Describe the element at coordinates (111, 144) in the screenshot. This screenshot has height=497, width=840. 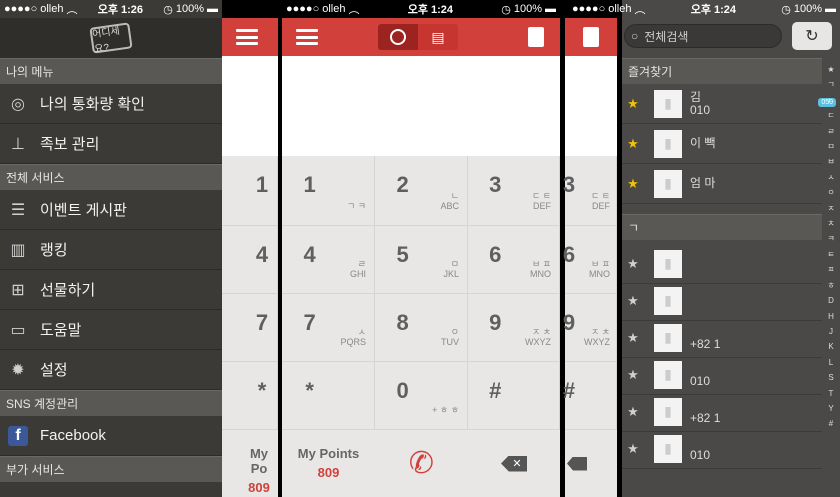
I see `menu-item-family-tree: ⊥ 족보 관리` at that location.